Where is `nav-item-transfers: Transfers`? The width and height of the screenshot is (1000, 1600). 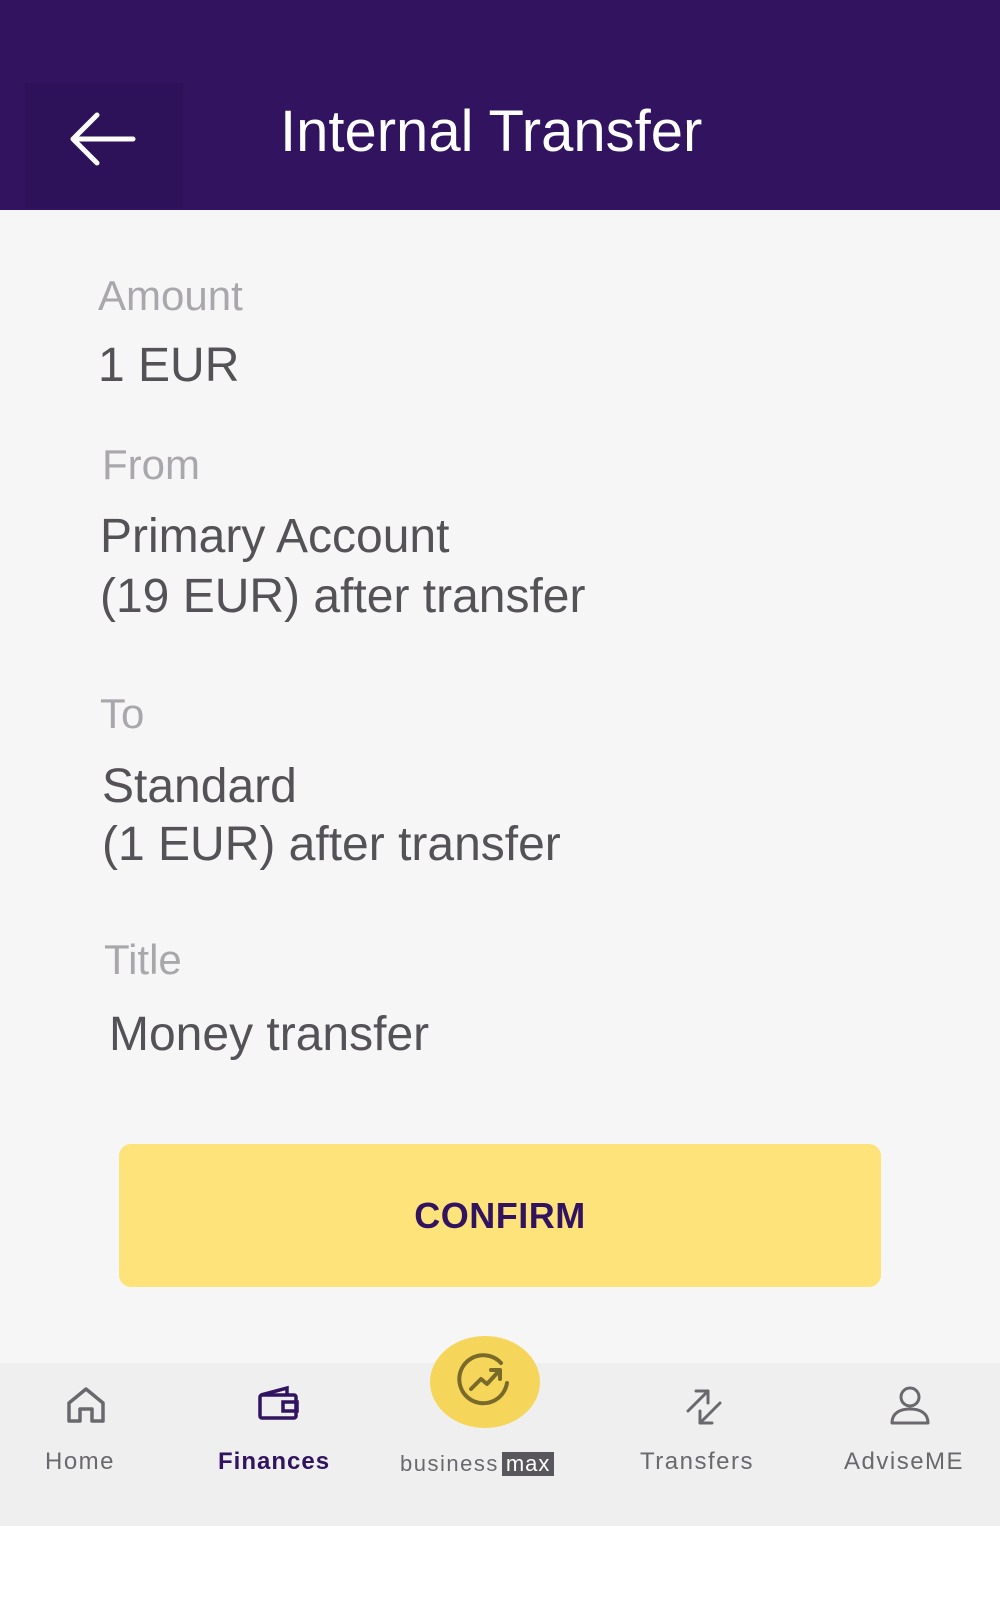 nav-item-transfers: Transfers is located at coordinates (705, 1444).